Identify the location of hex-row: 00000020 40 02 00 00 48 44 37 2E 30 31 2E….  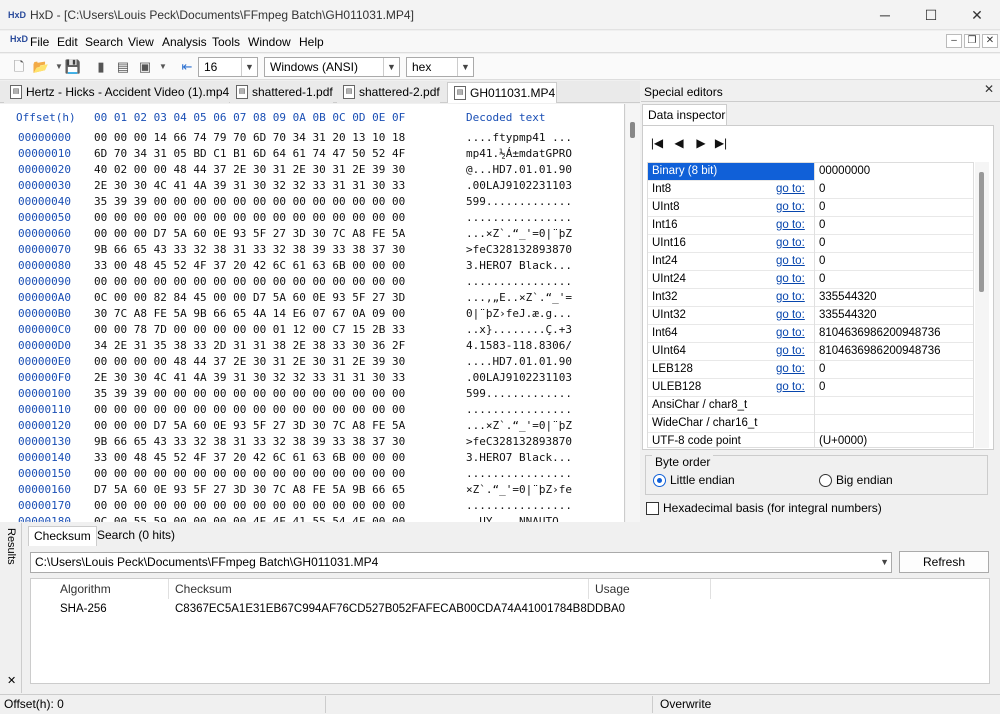
(310, 171).